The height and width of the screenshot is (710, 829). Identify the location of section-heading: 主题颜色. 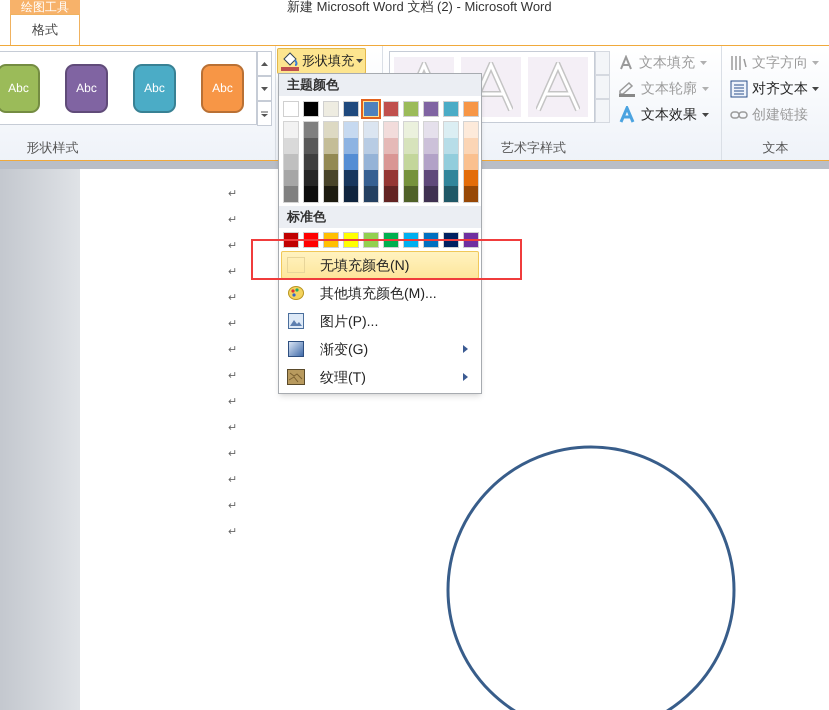
(380, 85).